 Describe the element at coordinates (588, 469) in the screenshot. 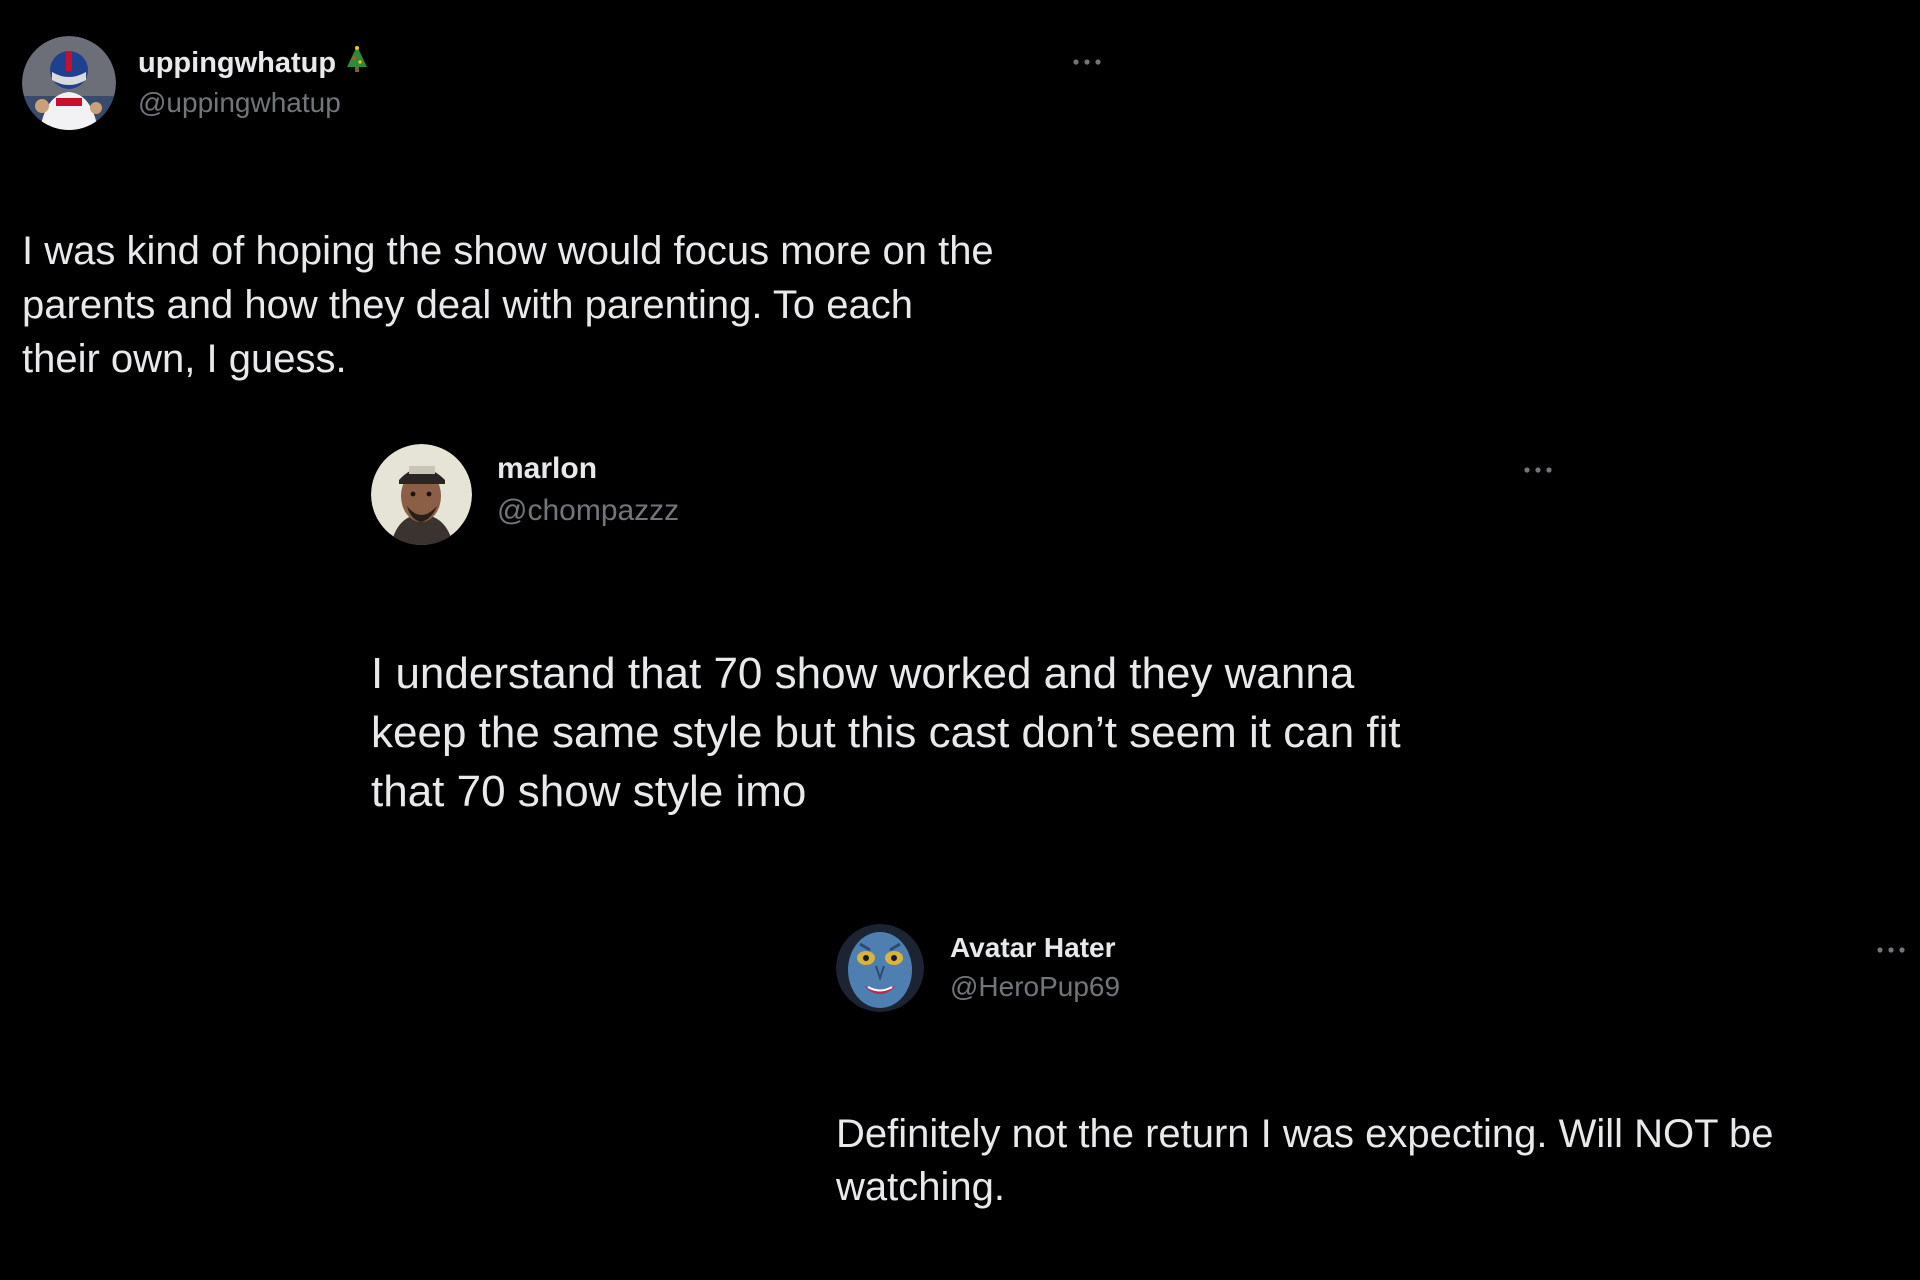

I see `display-name: marlon` at that location.